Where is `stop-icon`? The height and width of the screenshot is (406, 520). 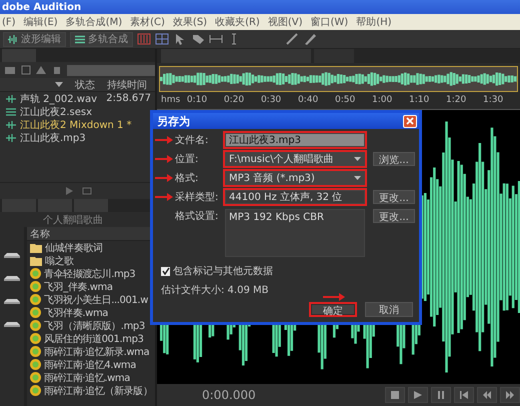 stop-icon is located at coordinates (395, 395).